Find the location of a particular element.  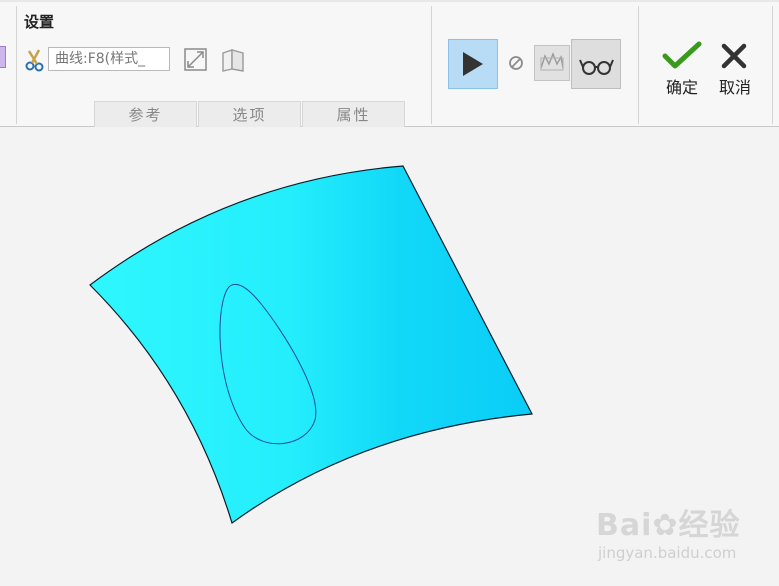

open-book-icon is located at coordinates (233, 60).